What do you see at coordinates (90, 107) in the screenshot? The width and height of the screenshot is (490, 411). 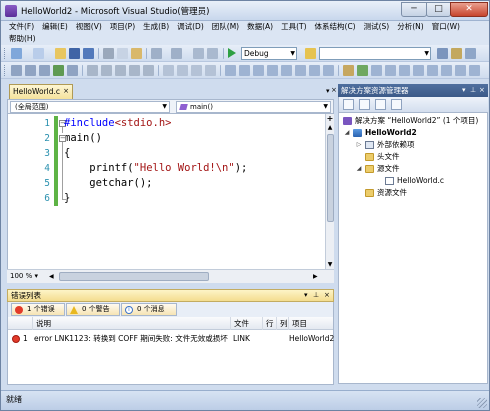 I see `scope-dropdown: (全局范围) ▼` at bounding box center [90, 107].